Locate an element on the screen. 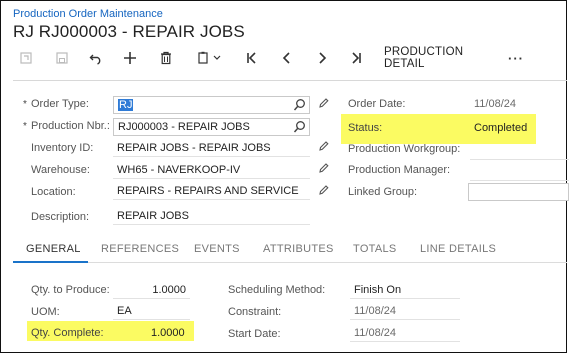 Image resolution: width=569 pixels, height=355 pixels. warehouse-field: WH65 - NAVERKOOP-IV is located at coordinates (211, 170).